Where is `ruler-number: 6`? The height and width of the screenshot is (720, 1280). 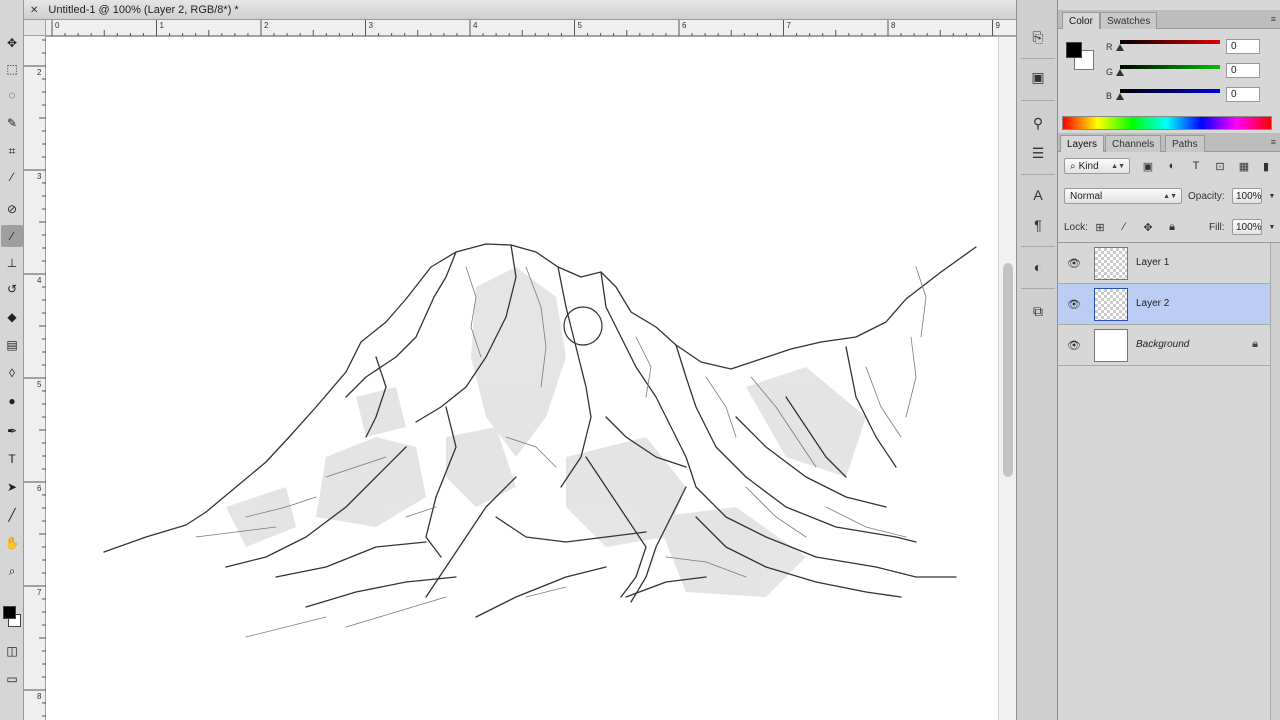
ruler-number: 6 is located at coordinates (39, 488).